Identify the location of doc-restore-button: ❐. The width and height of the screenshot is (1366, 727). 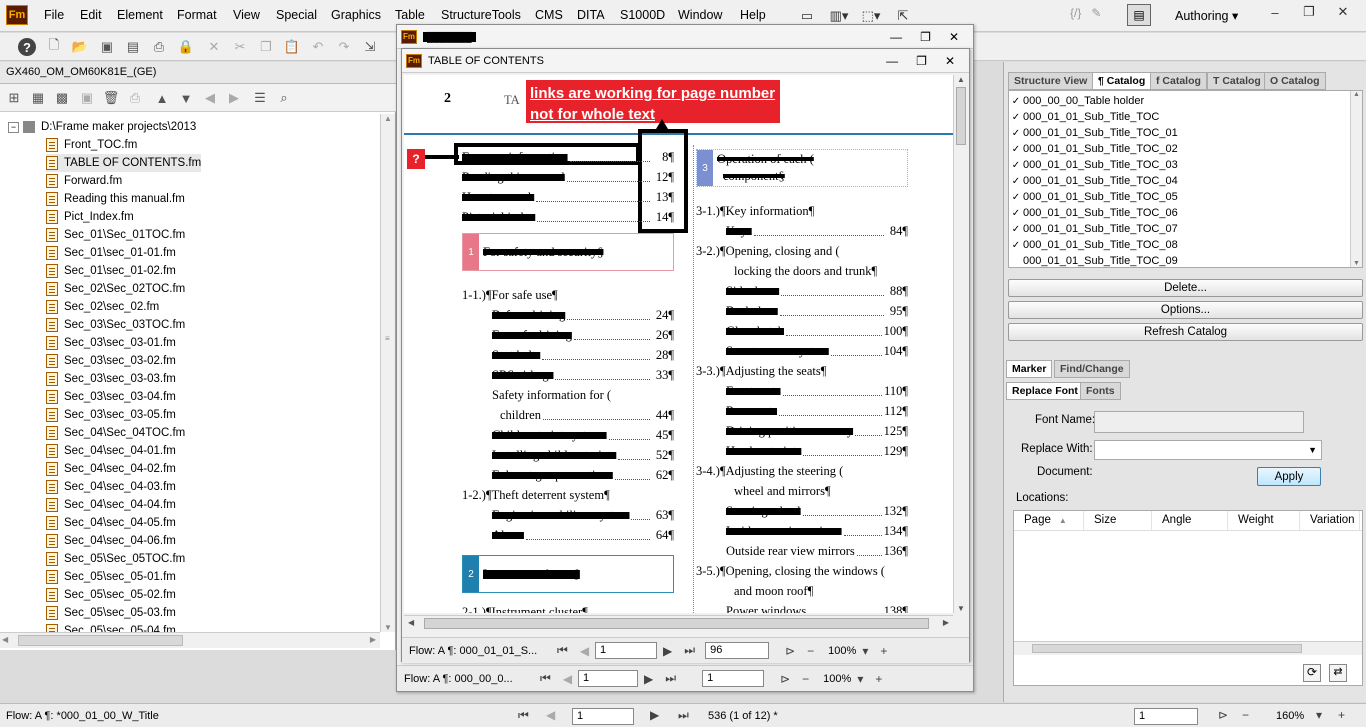
(921, 61).